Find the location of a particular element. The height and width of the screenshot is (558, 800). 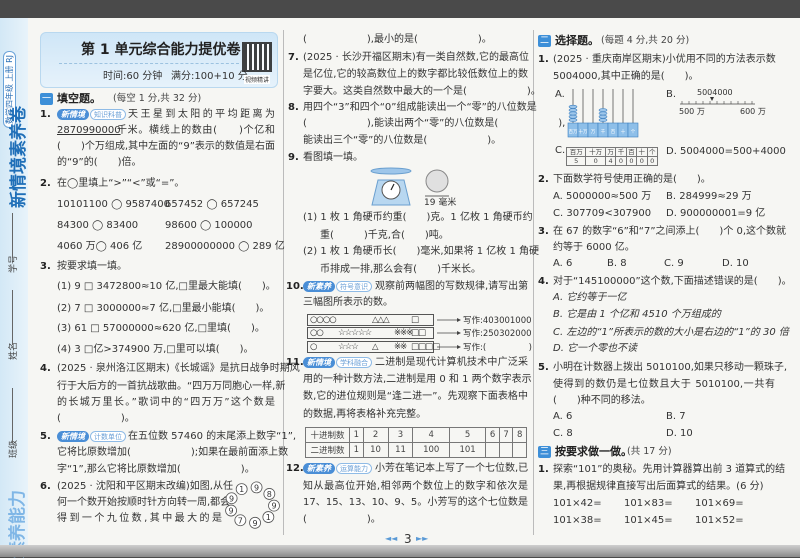

option-c: C. is located at coordinates (560, 150).